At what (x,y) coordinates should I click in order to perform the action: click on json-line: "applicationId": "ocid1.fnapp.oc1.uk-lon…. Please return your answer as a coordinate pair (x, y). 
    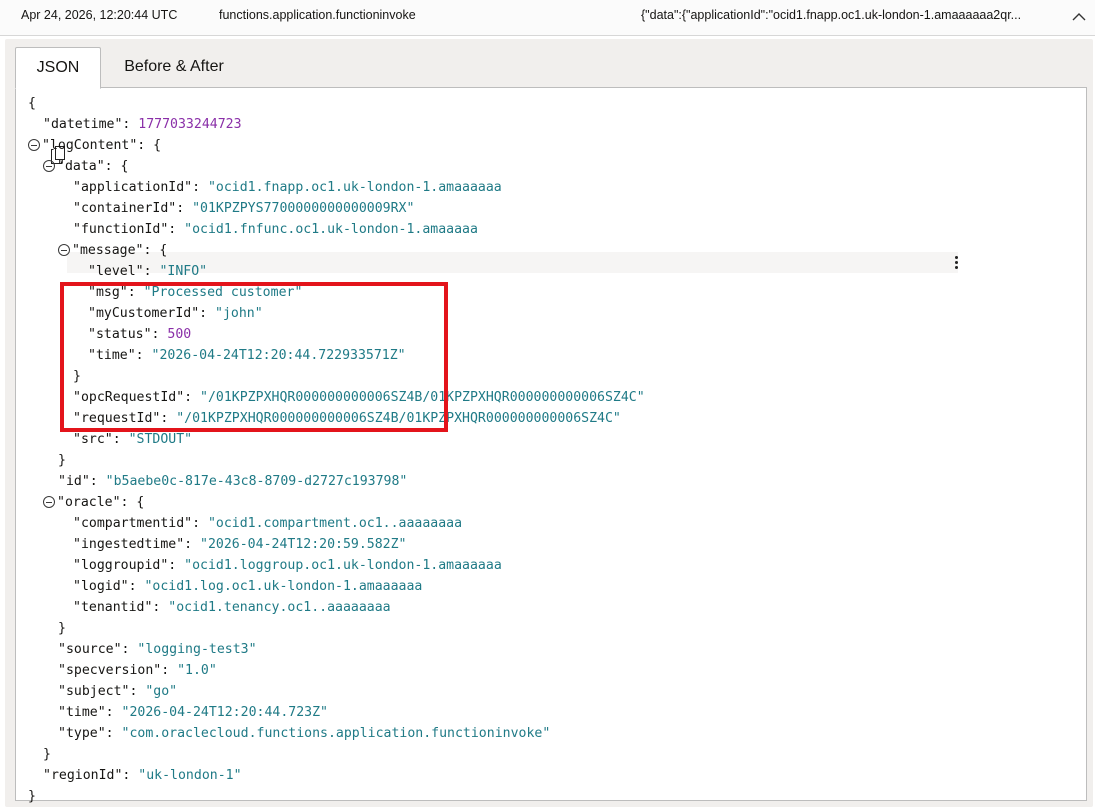
    Looking at the image, I should click on (287, 187).